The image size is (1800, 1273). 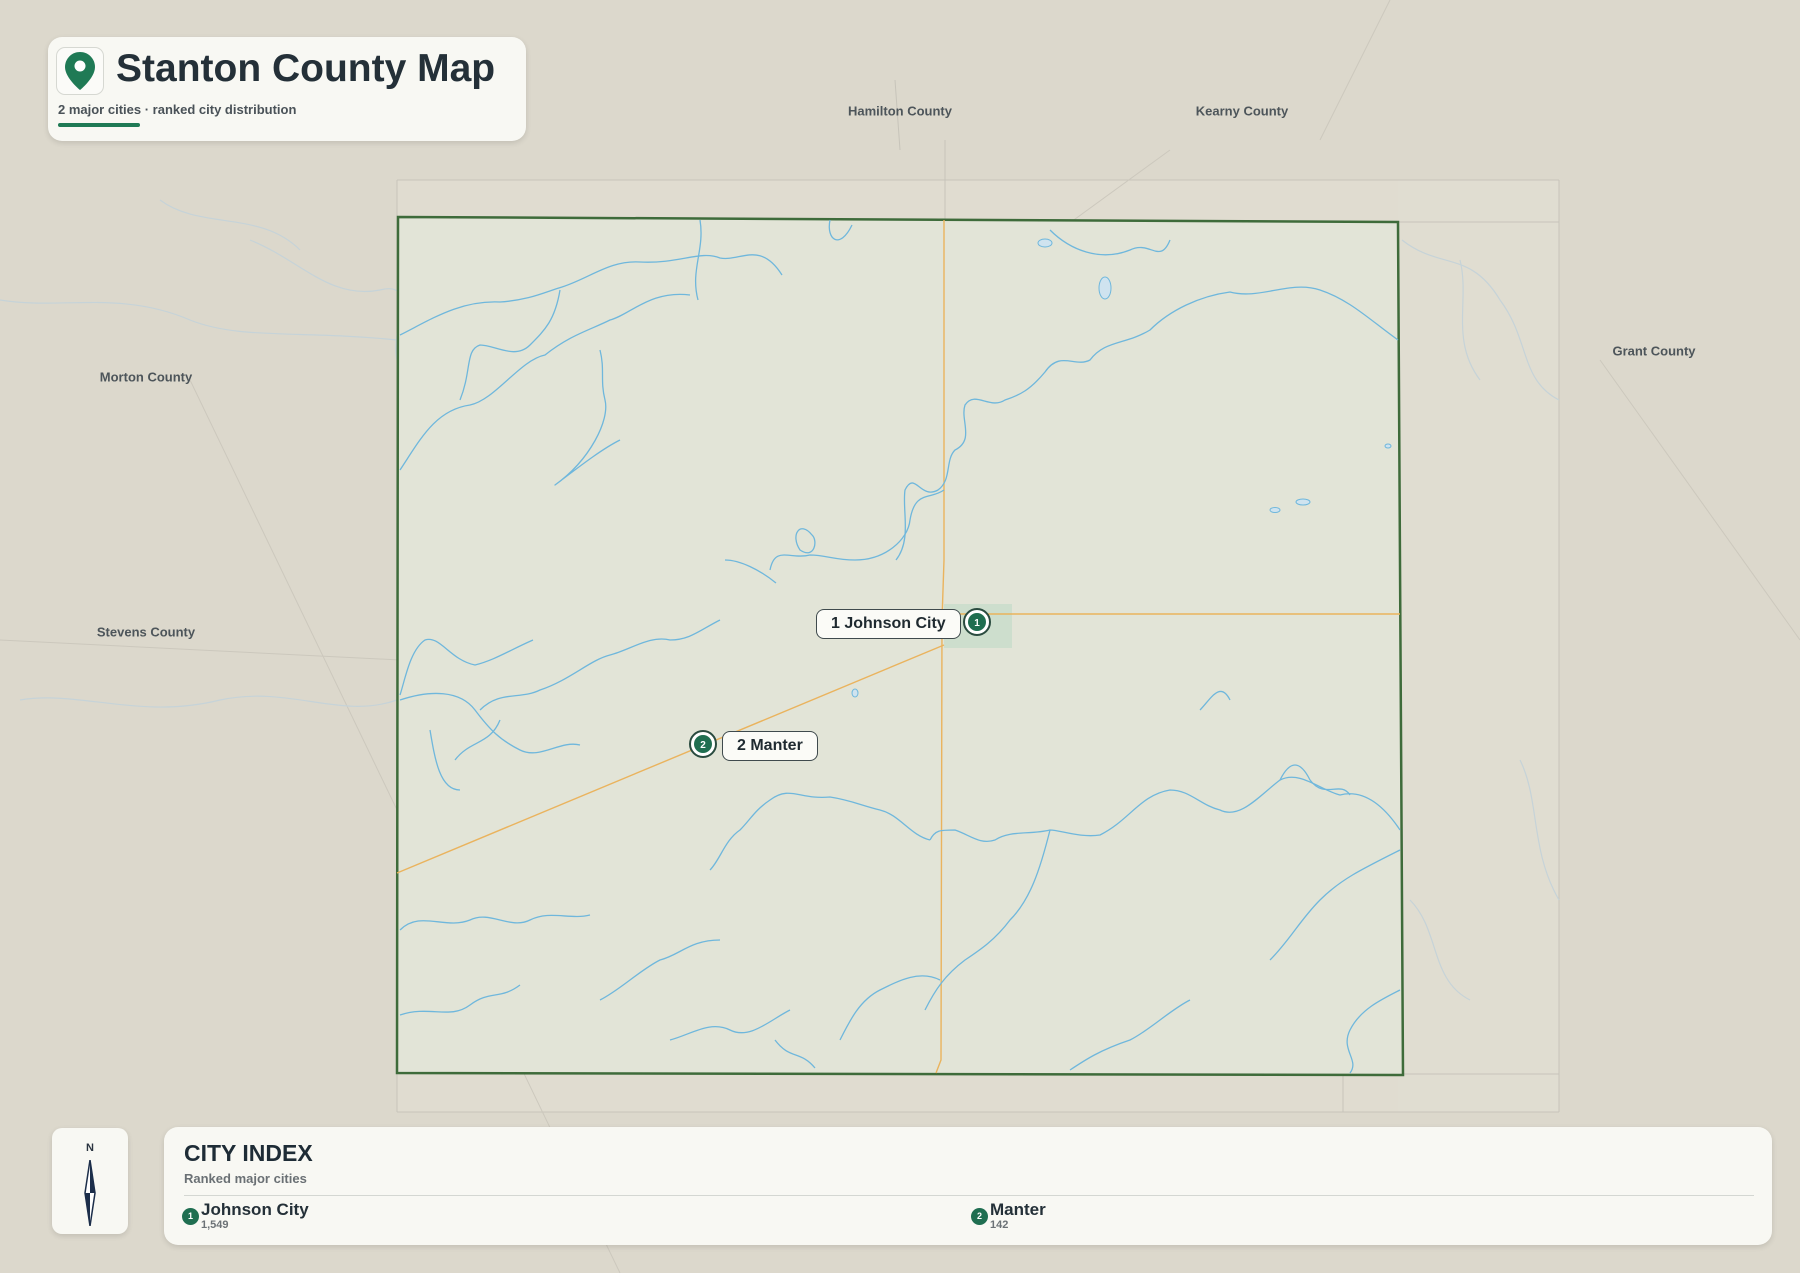 I want to click on county-label-grant: Grant County, so click(x=1654, y=351).